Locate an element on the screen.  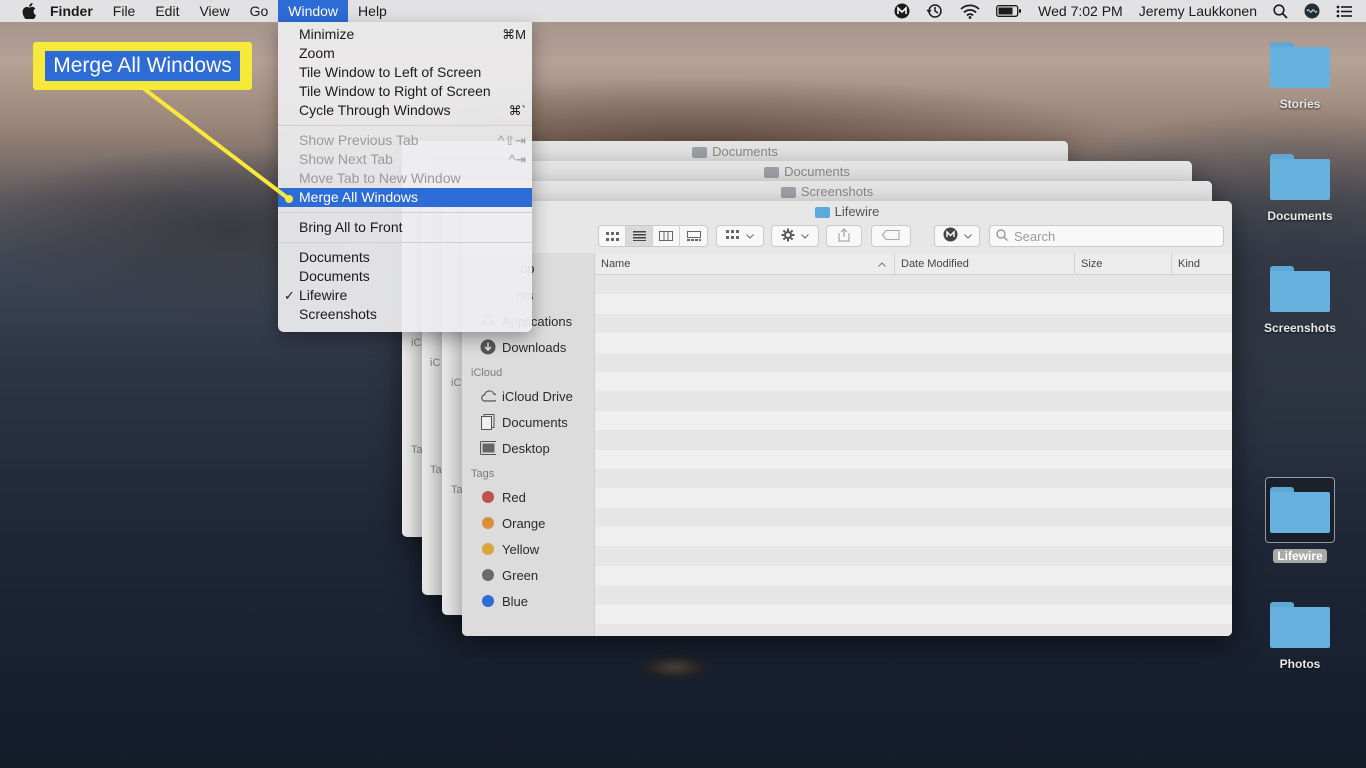
desktop-icon-lifewire: Lifewire is located at coordinates (1300, 520).